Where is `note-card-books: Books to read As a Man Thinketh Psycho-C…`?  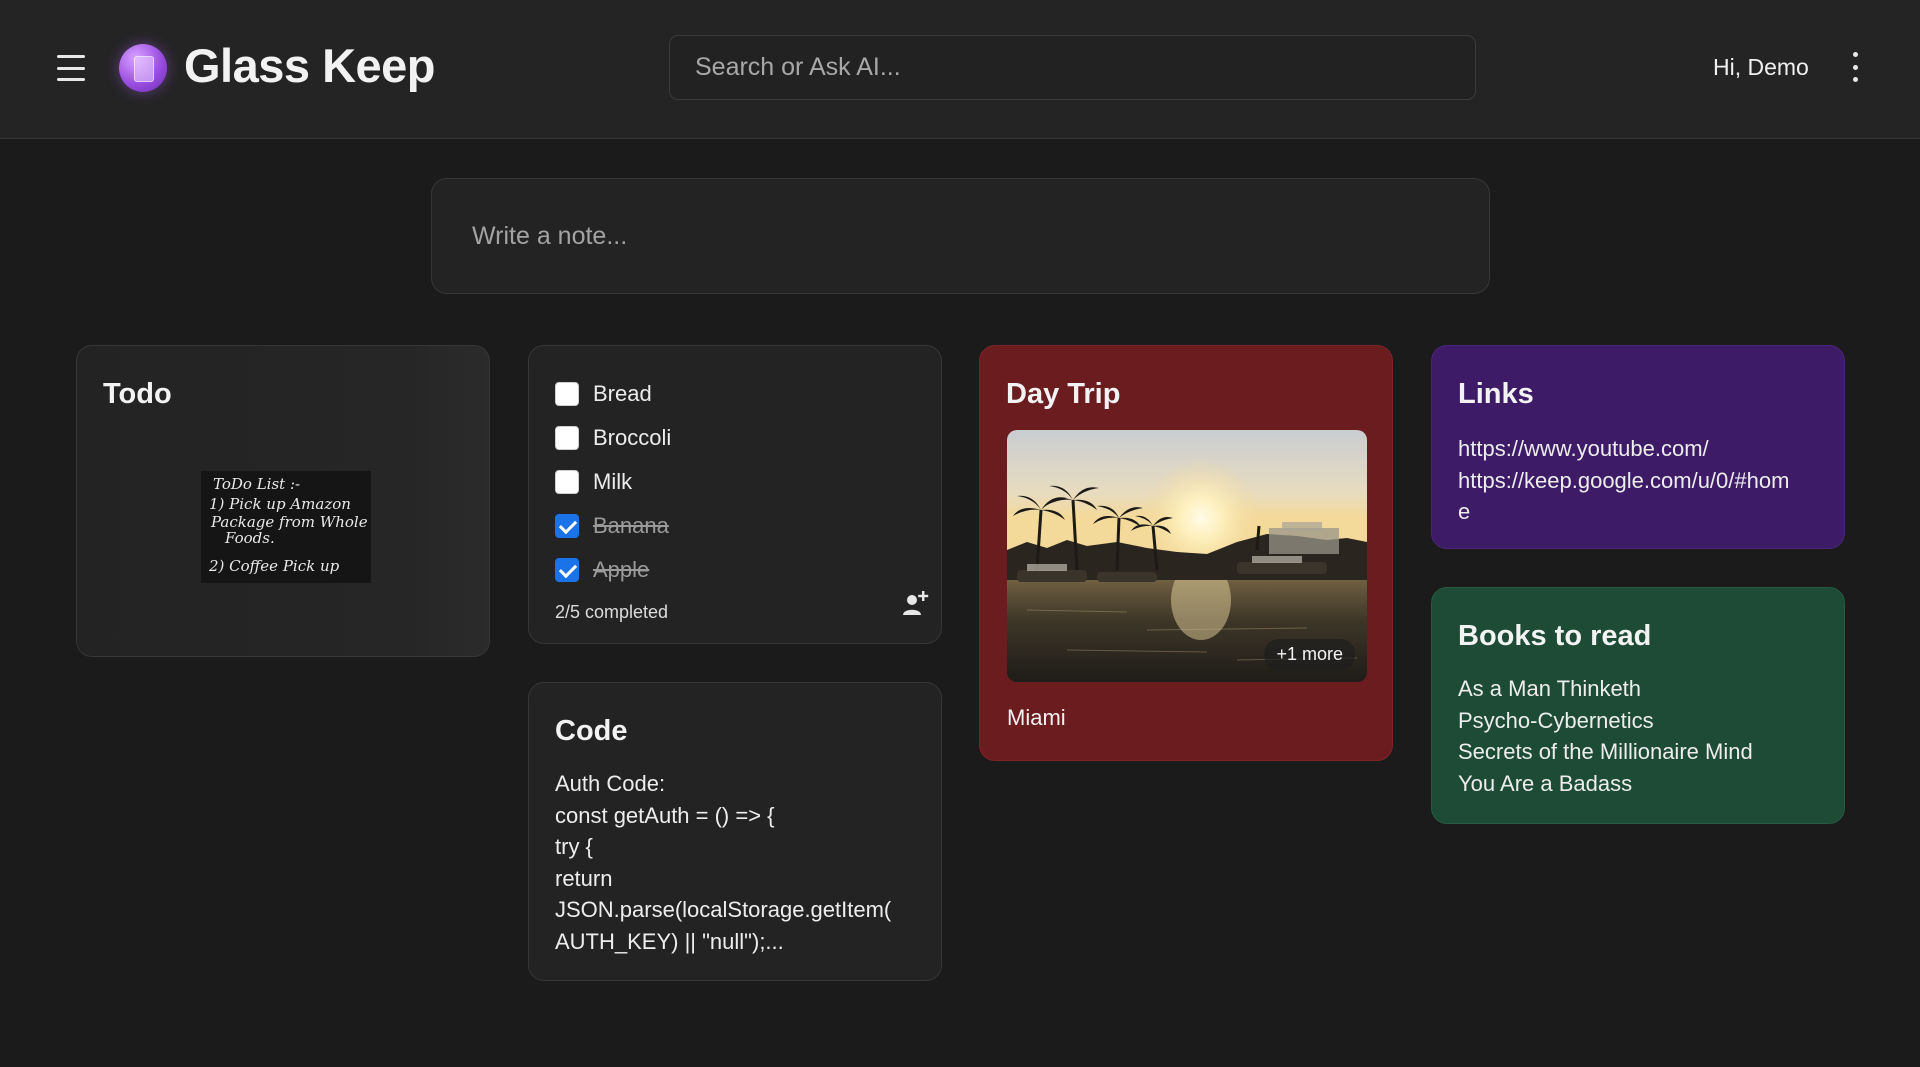 note-card-books: Books to read As a Man Thinketh Psycho-C… is located at coordinates (1638, 705).